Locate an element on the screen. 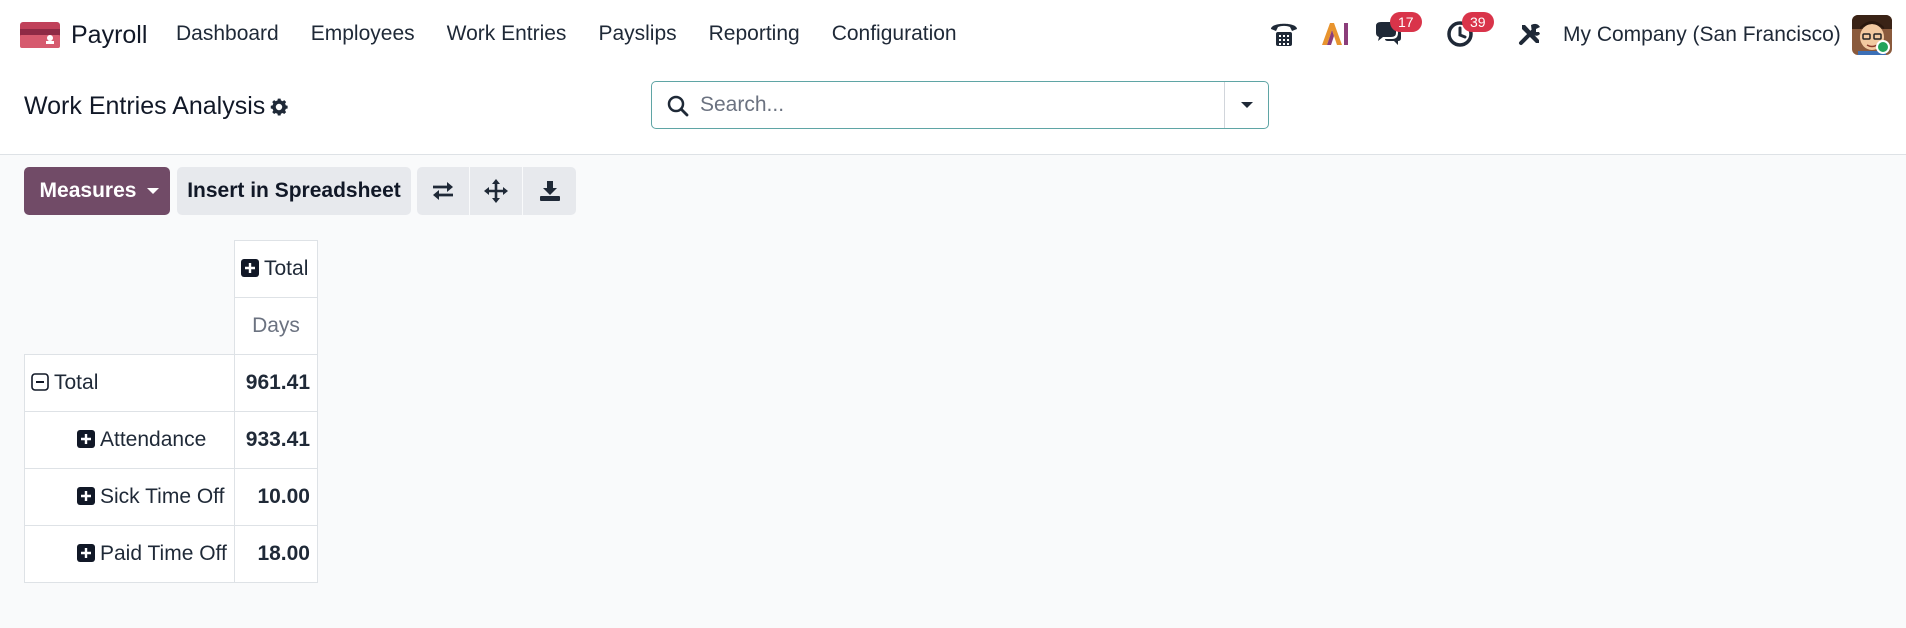 Image resolution: width=1906 pixels, height=628 pixels. pivot-toolbar: Measures Insert in Spreadsheet is located at coordinates (300, 191).